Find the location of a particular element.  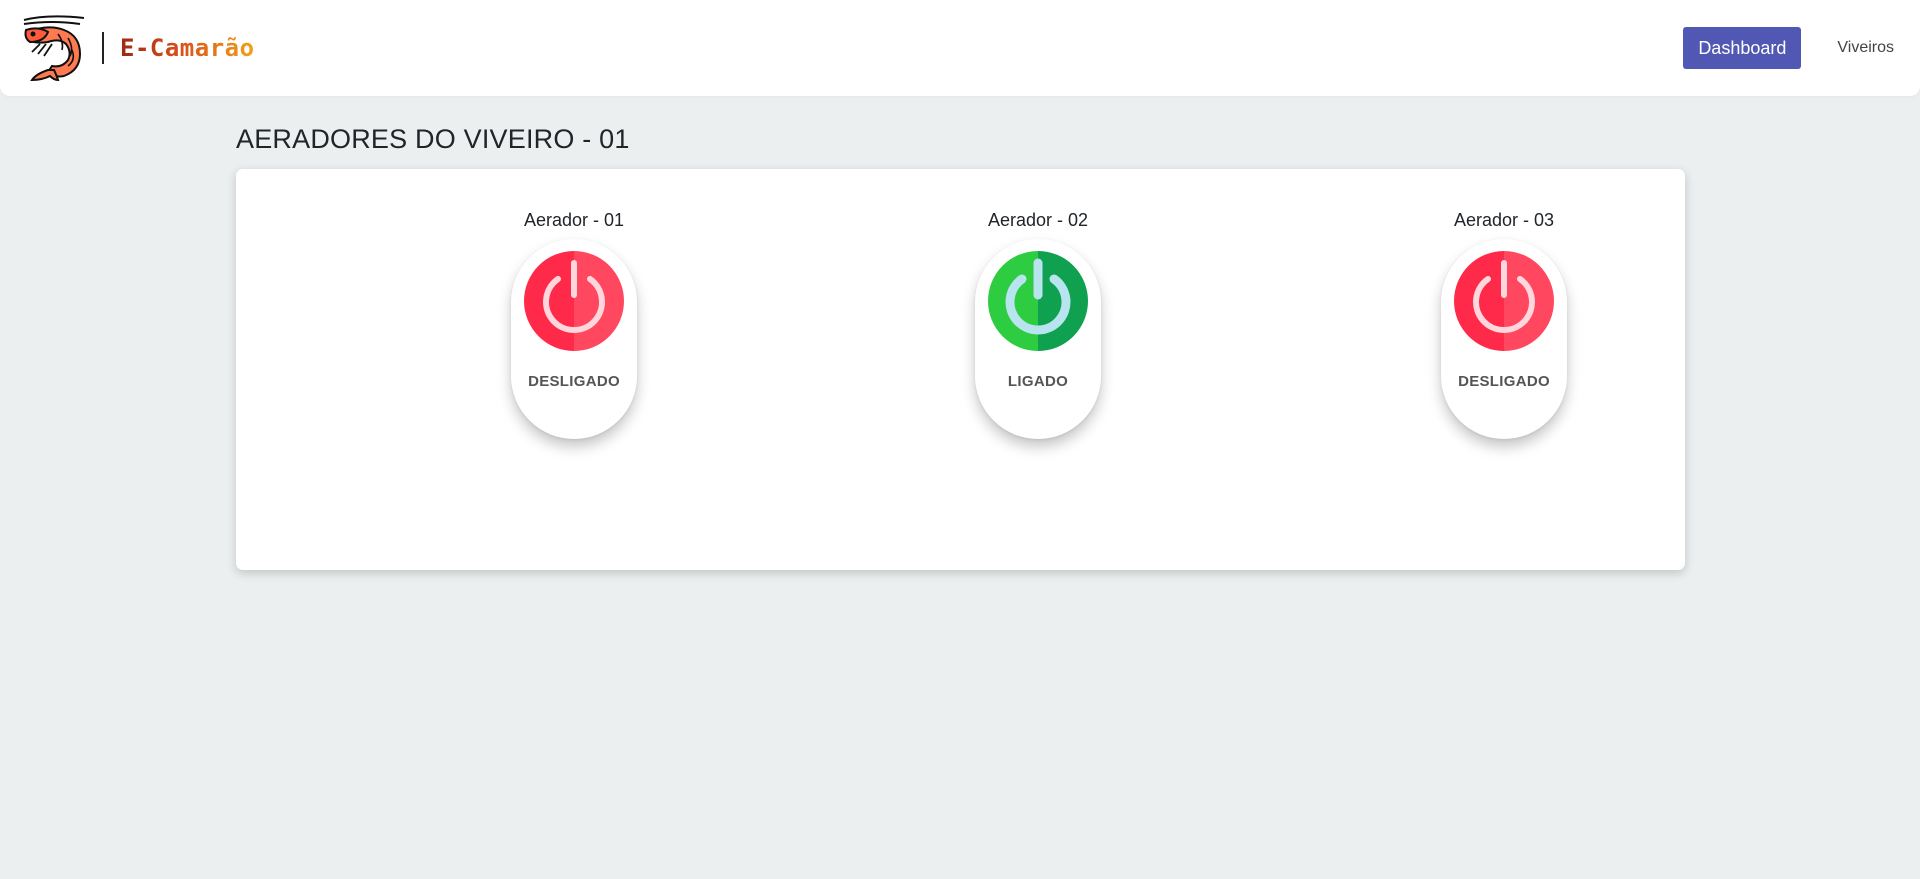

aerador-item: Aerador - 02 LIGADO is located at coordinates (1038, 324).